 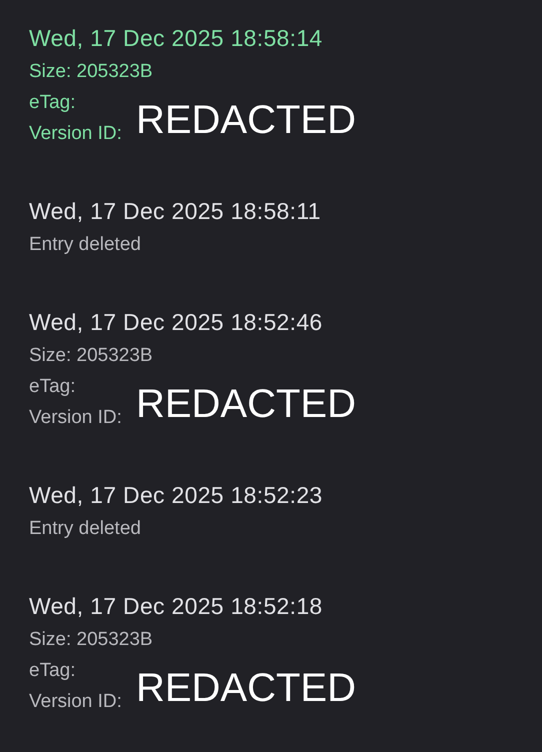 What do you see at coordinates (176, 38) in the screenshot?
I see `timestamp: Wed, 17 Dec 2025 18:58:14` at bounding box center [176, 38].